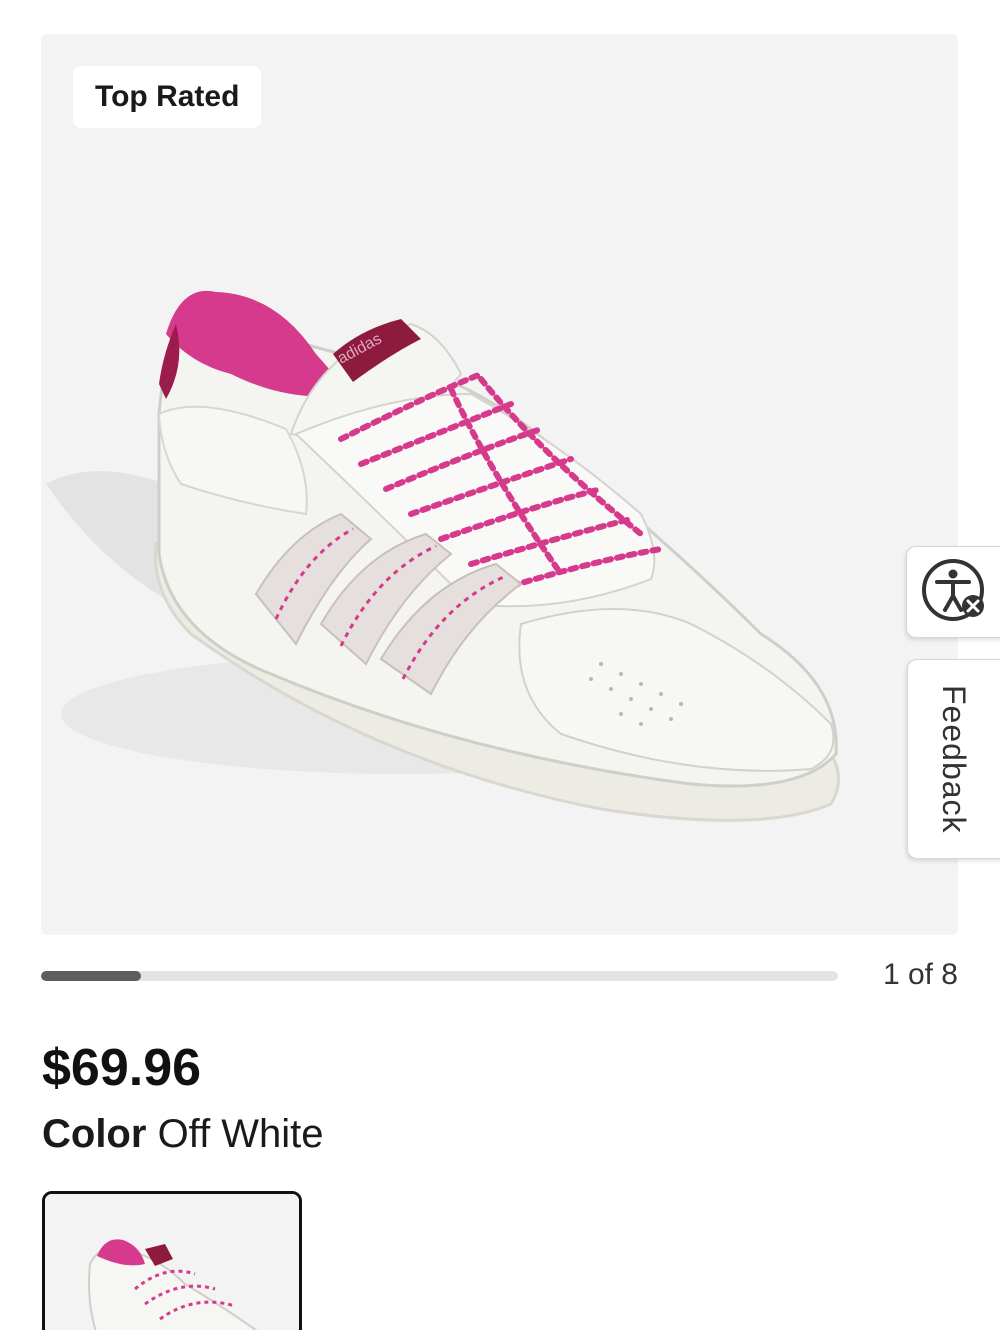 This screenshot has height=1330, width=1000. Describe the element at coordinates (439, 976) in the screenshot. I see `gallery-progress-bar` at that location.